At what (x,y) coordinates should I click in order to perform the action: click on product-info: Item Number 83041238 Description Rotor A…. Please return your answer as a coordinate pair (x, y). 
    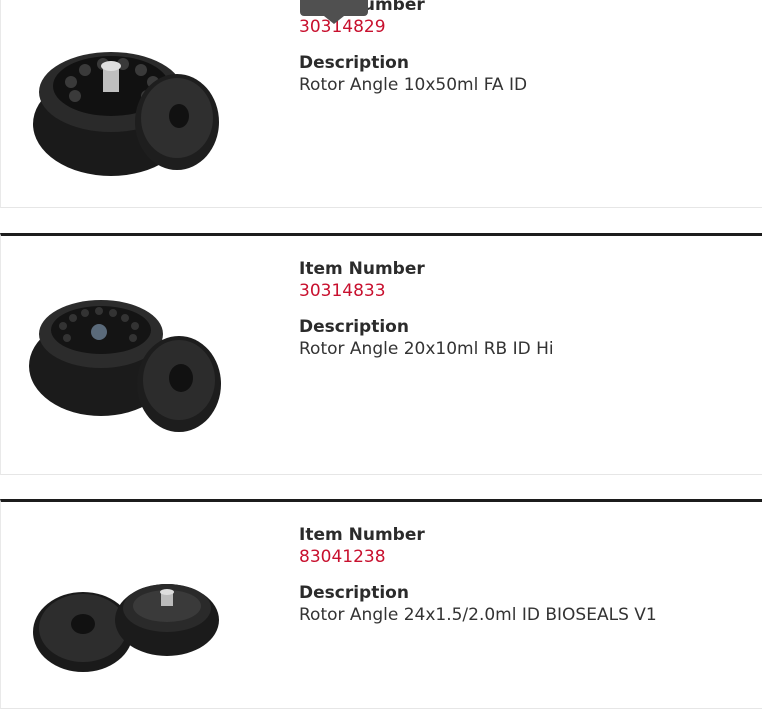
    Looking at the image, I should click on (478, 575).